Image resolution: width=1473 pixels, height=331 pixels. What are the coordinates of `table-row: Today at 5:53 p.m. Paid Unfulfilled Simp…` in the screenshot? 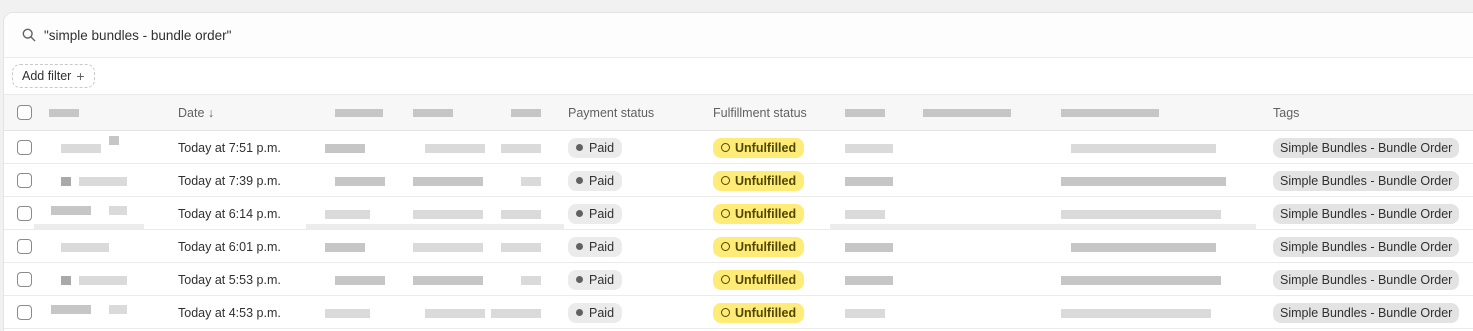 It's located at (738, 279).